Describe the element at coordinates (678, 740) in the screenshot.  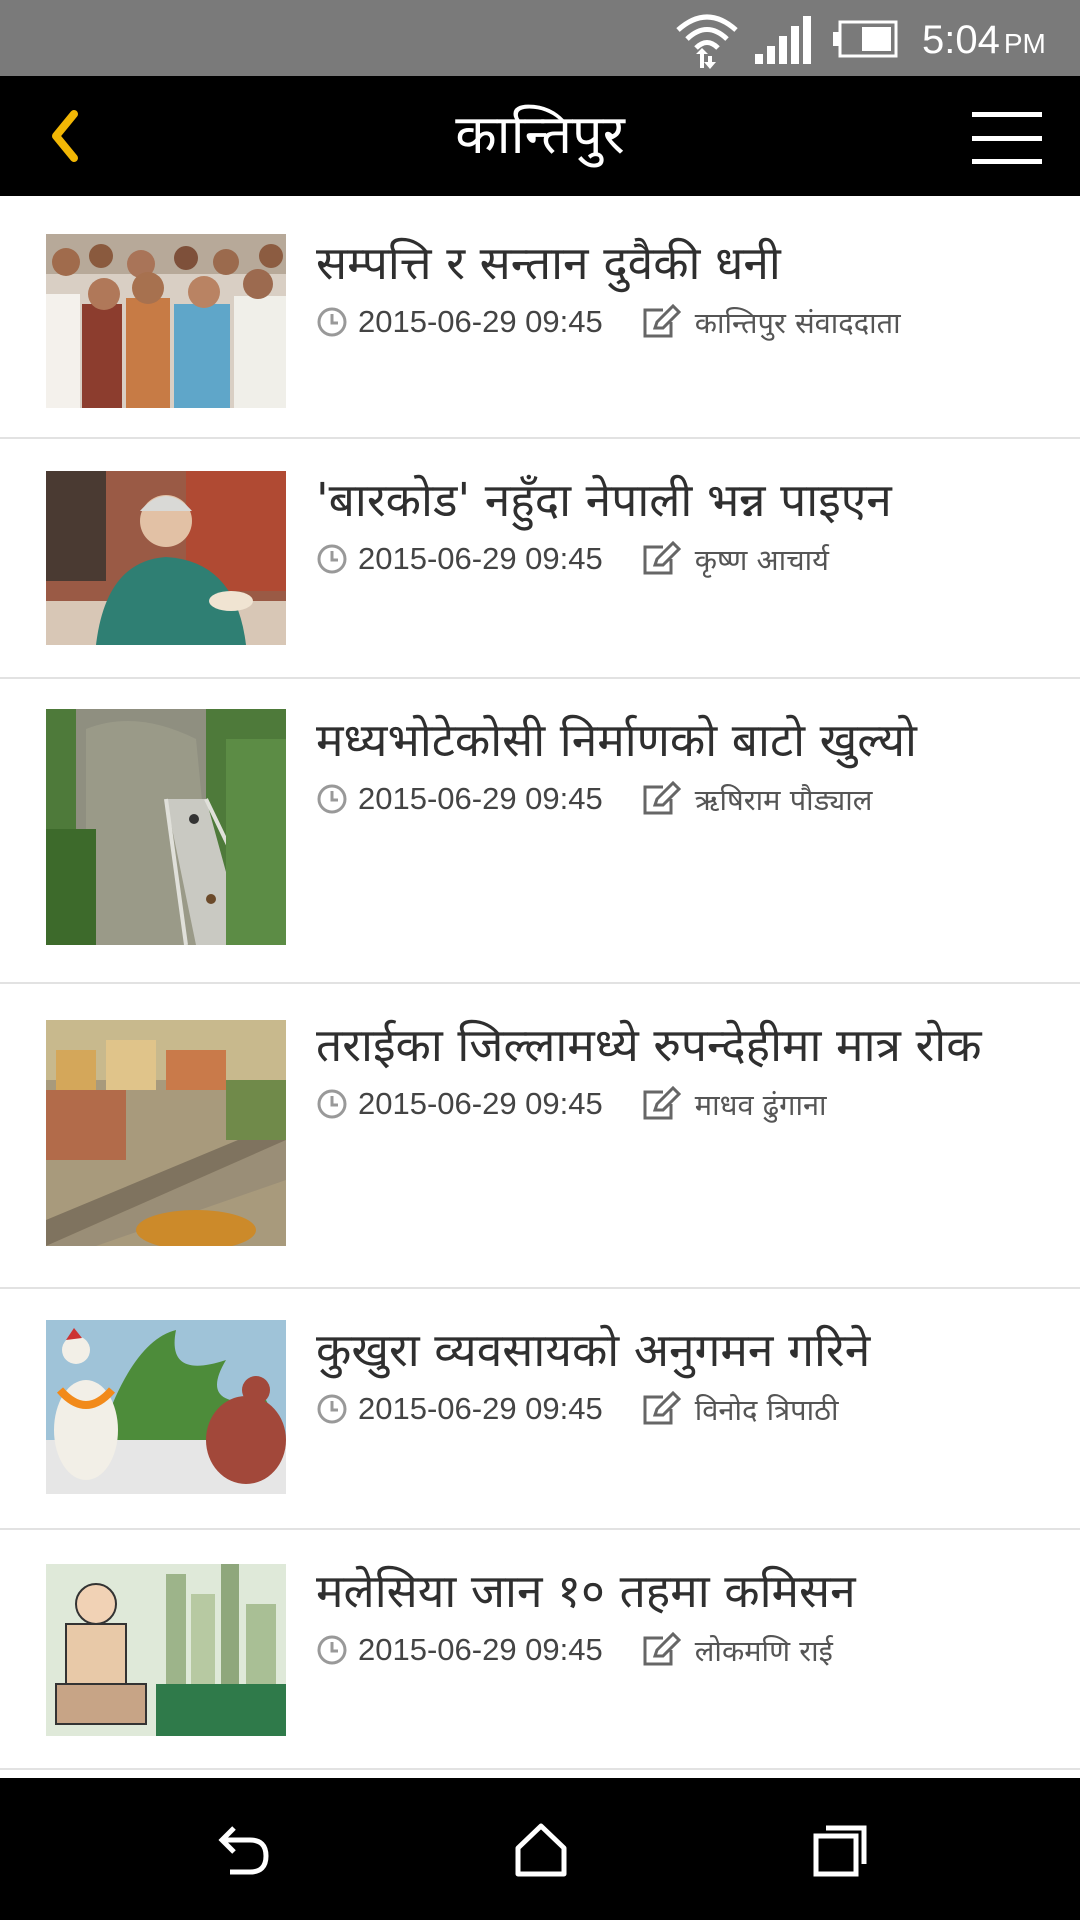
I see `news-headline: मध्यभोटेकोसी निर्माणको बाटो खुल्यो` at that location.